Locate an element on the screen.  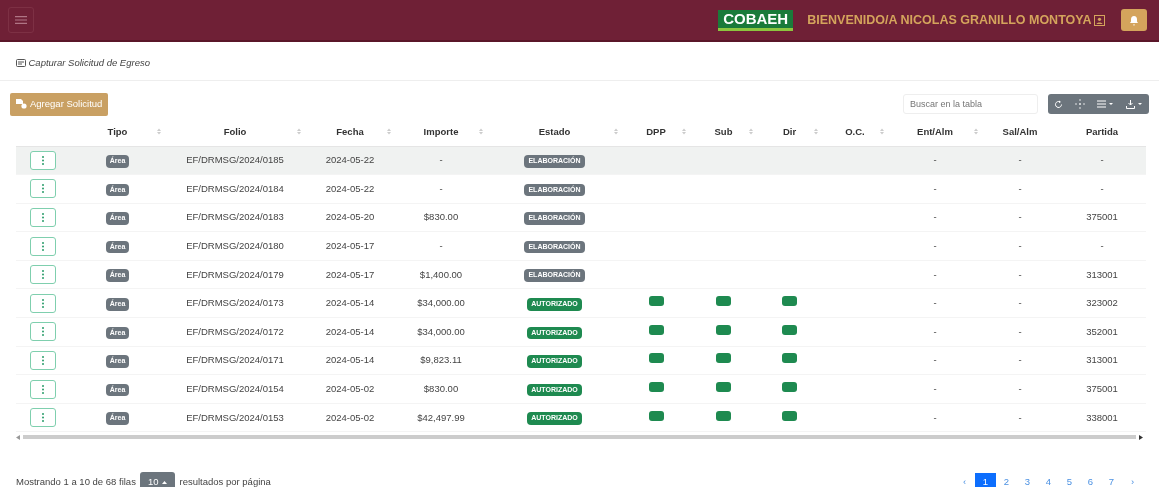
next-page-link: › is located at coordinates (1132, 479).